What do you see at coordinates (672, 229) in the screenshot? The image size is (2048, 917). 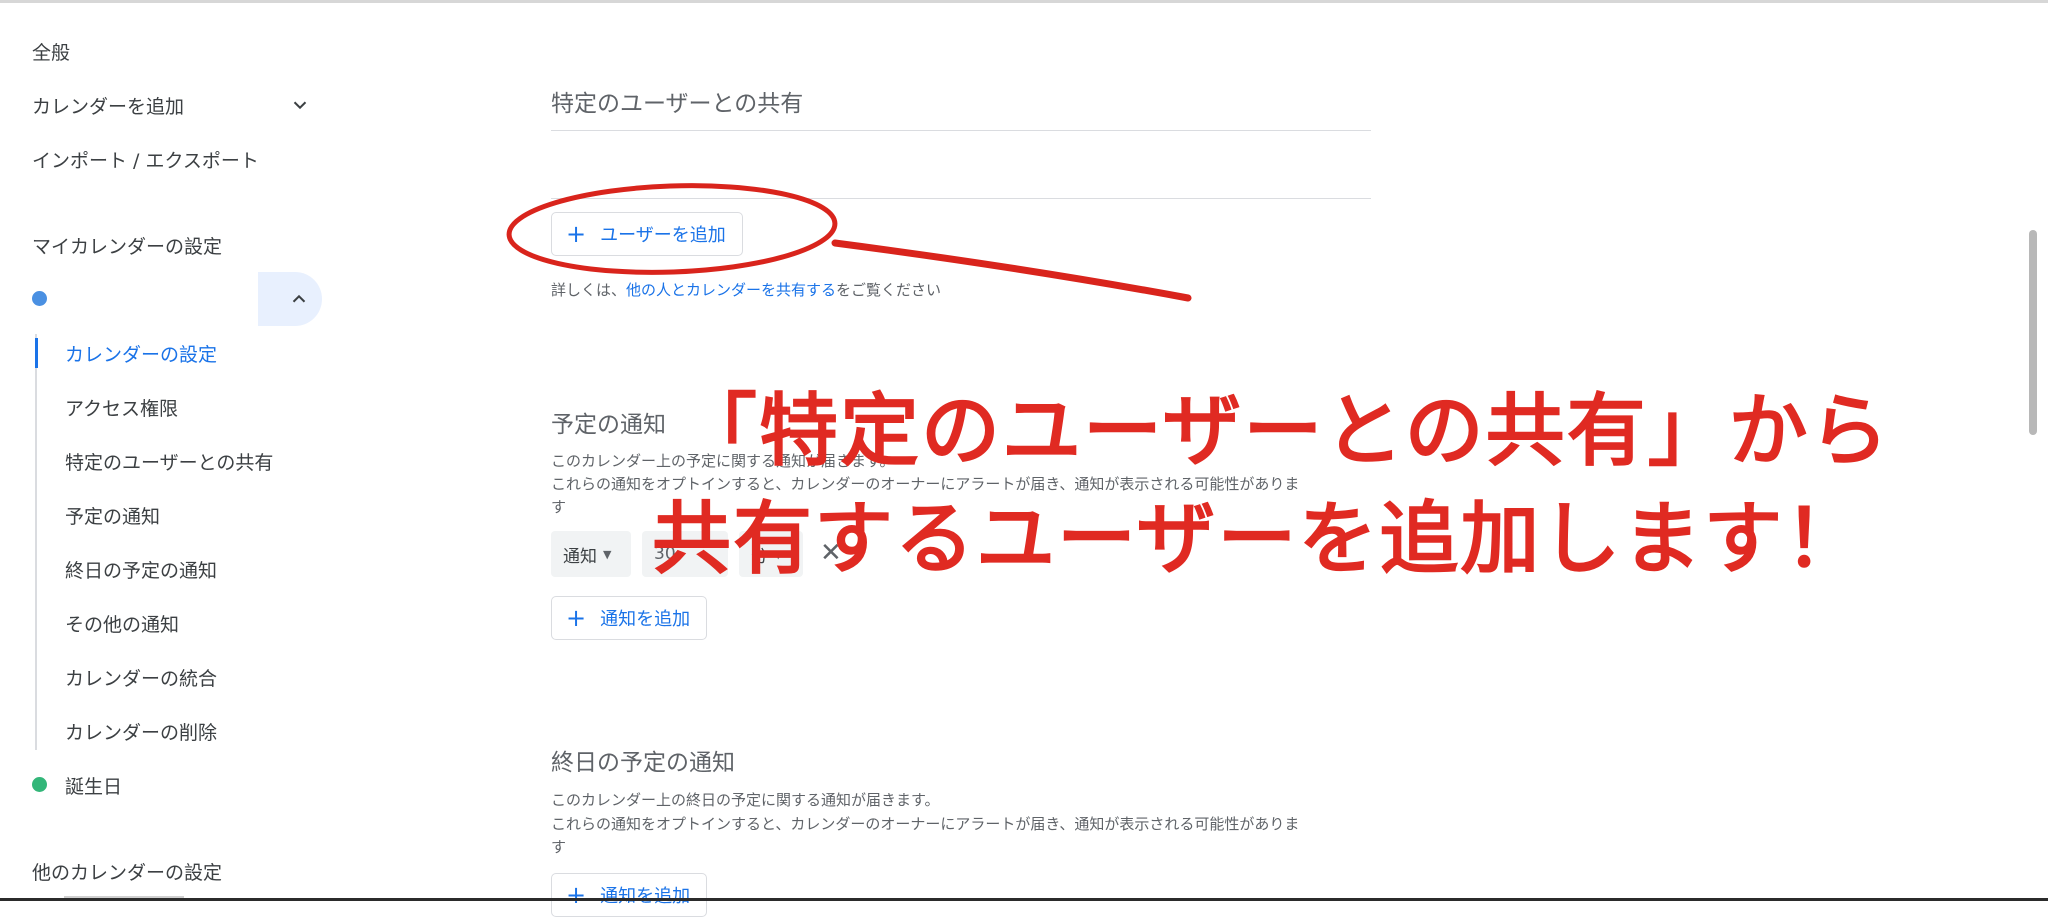 I see `highlight-ellipse` at bounding box center [672, 229].